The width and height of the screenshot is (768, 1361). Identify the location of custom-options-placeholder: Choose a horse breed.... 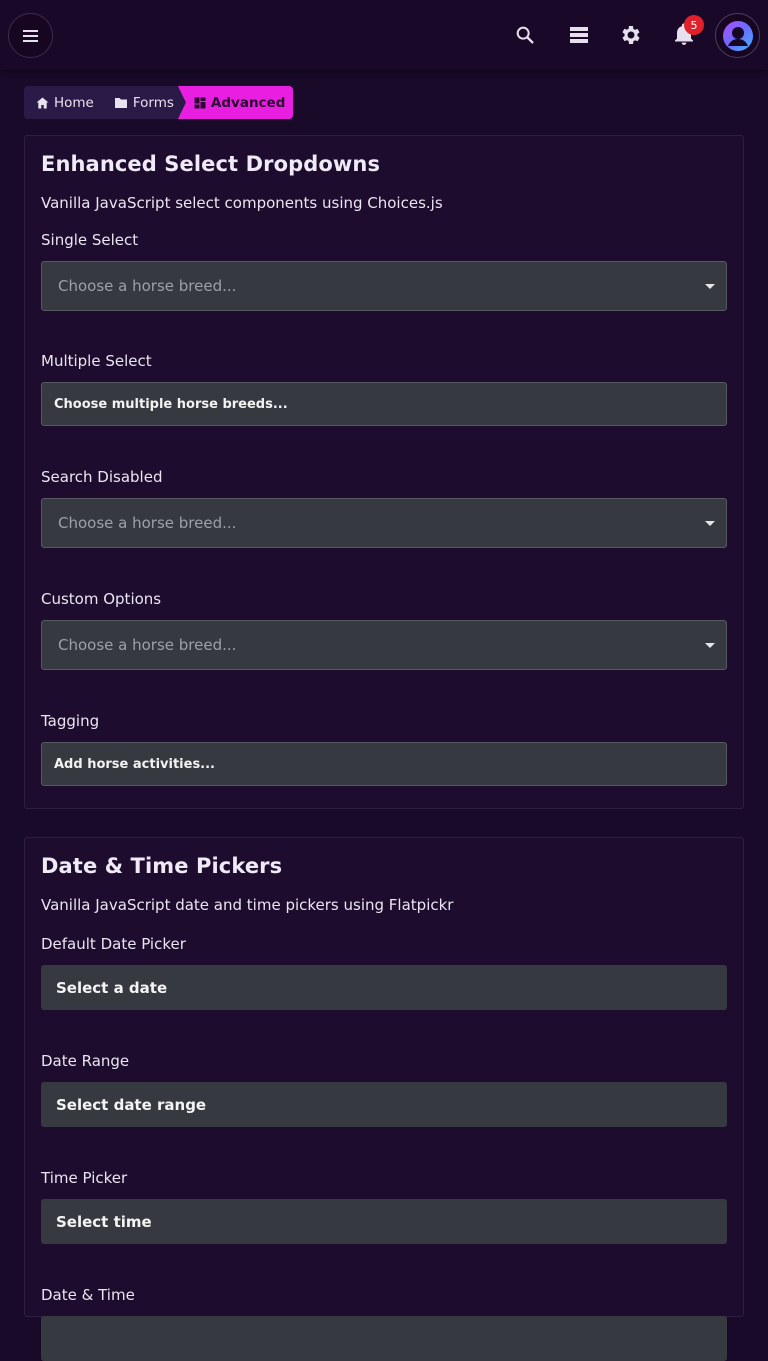
(147, 645).